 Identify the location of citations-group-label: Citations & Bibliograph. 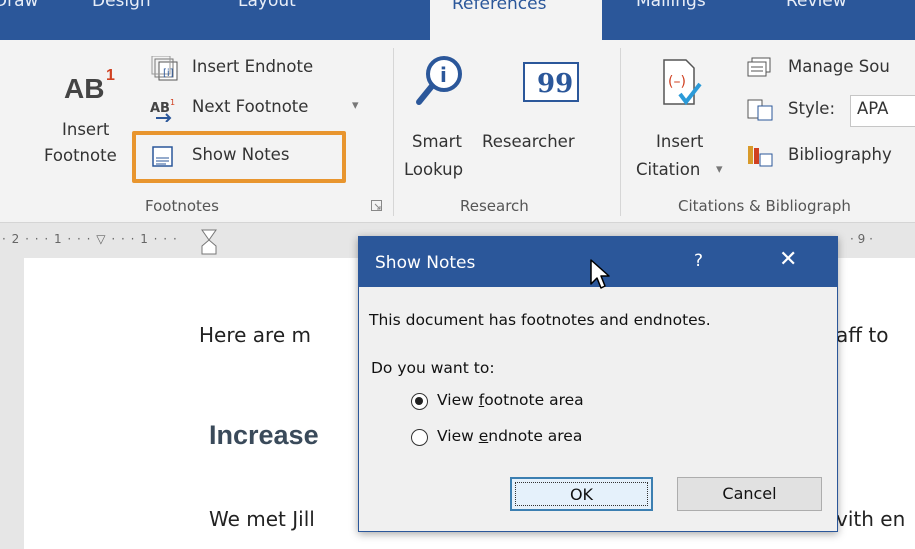
(764, 206).